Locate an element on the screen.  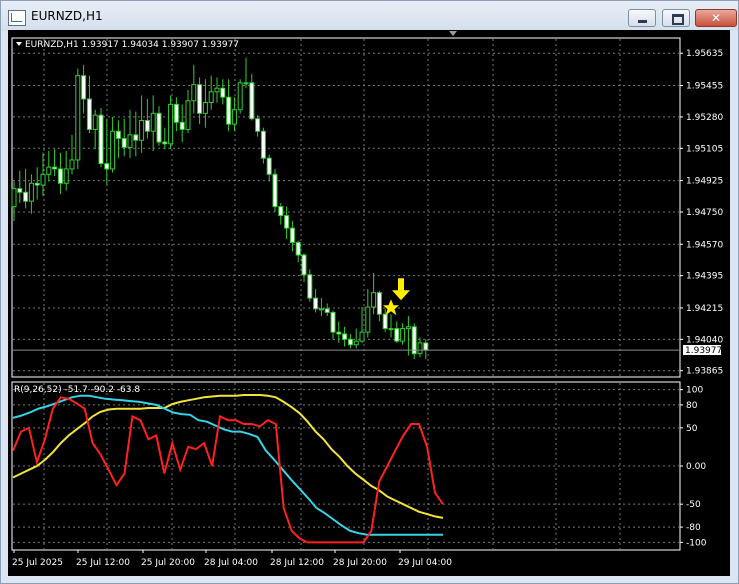
chart-window-icon is located at coordinates (17, 18).